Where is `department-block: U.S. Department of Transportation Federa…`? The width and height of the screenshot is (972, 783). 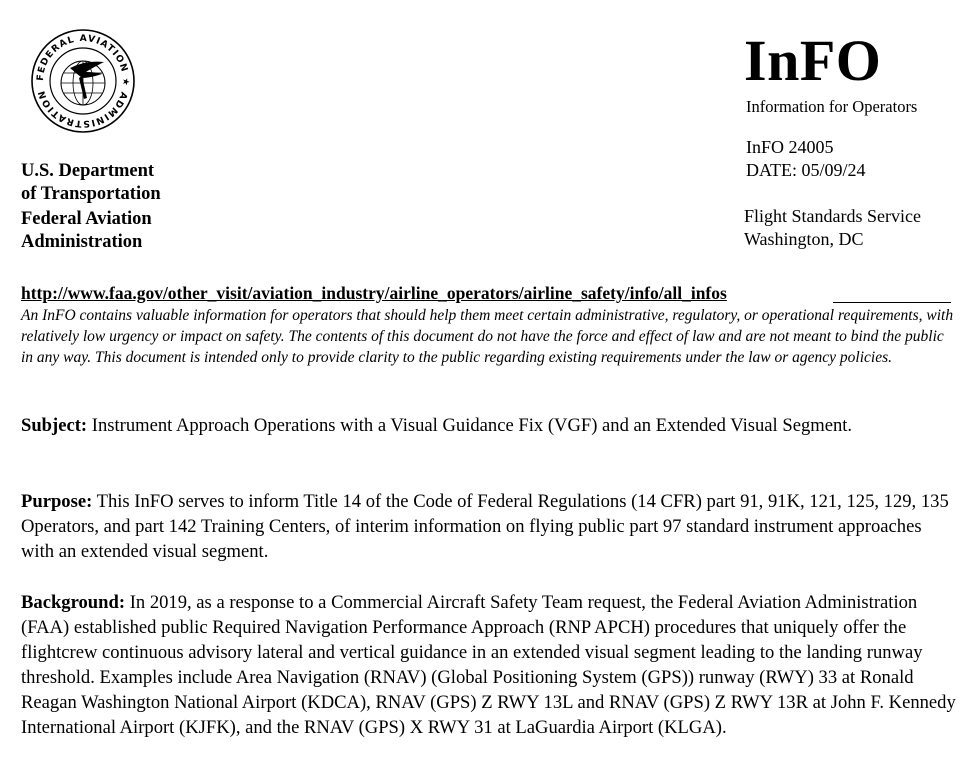 department-block: U.S. Department of Transportation Federa… is located at coordinates (91, 207).